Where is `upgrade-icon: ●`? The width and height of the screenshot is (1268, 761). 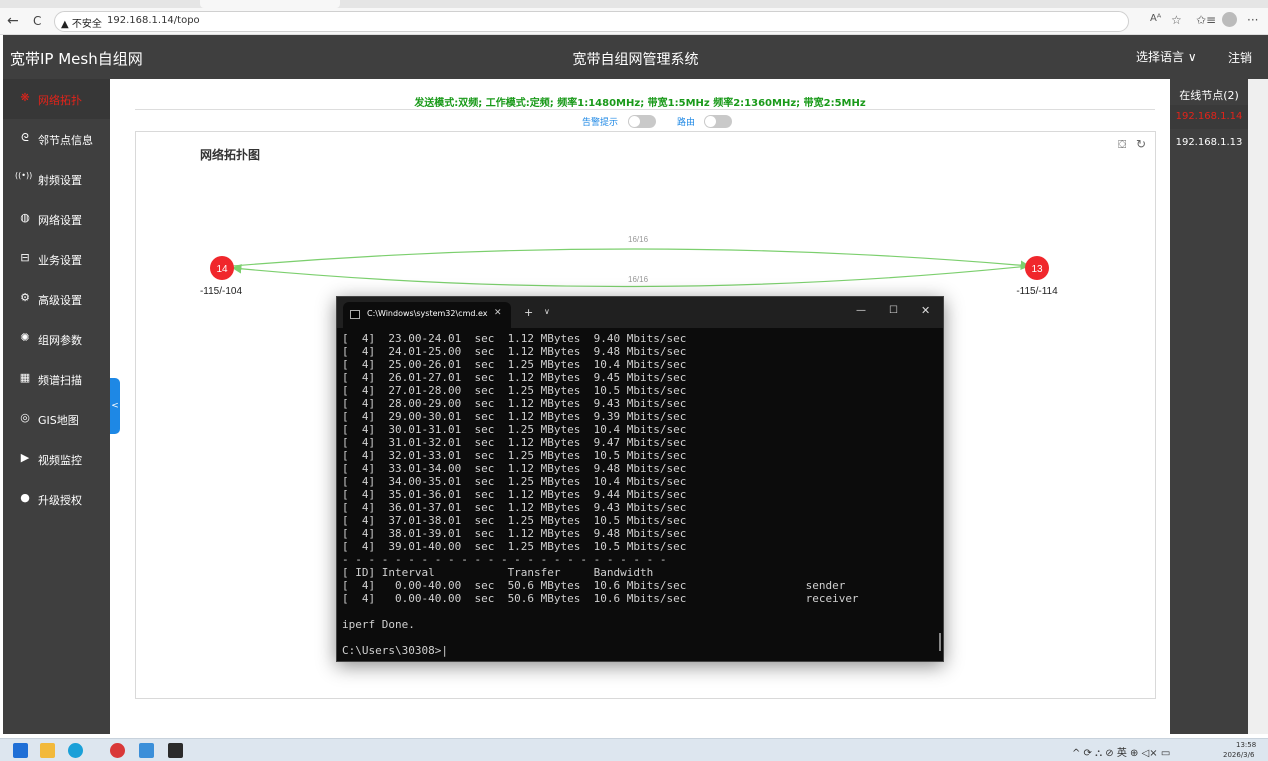
upgrade-icon: ● is located at coordinates (25, 497).